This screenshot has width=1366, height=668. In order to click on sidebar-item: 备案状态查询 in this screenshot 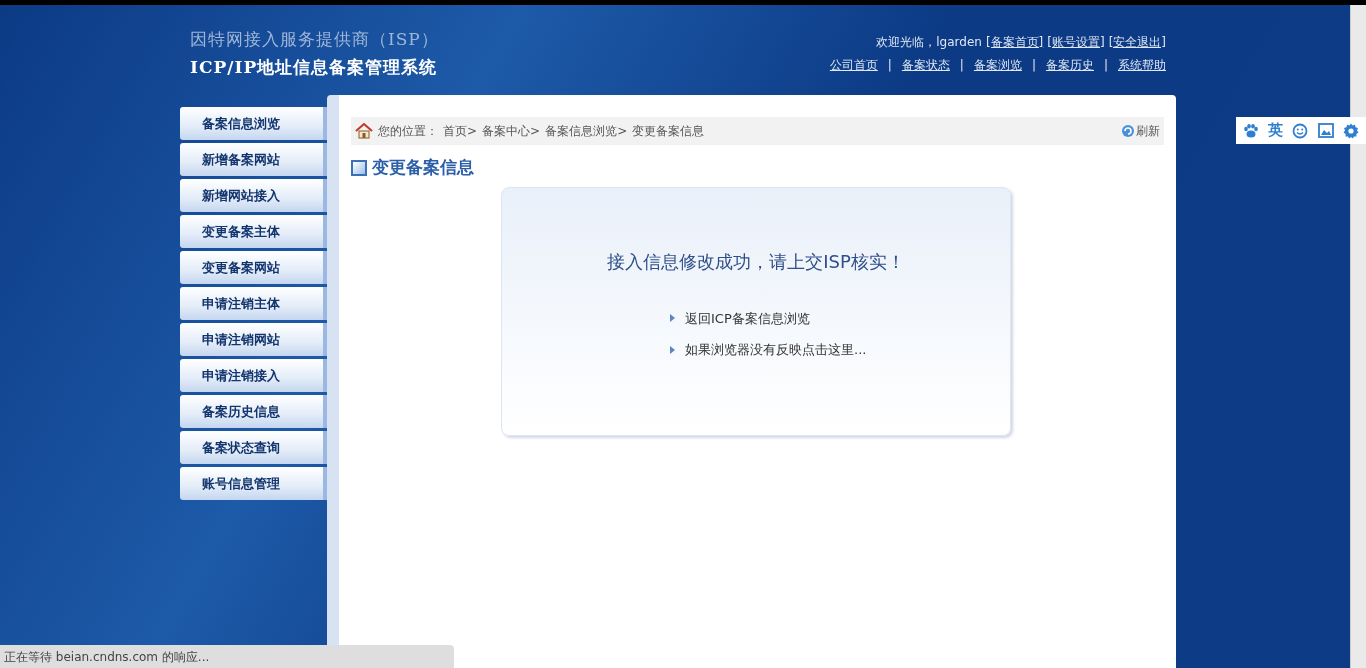, I will do `click(253, 447)`.